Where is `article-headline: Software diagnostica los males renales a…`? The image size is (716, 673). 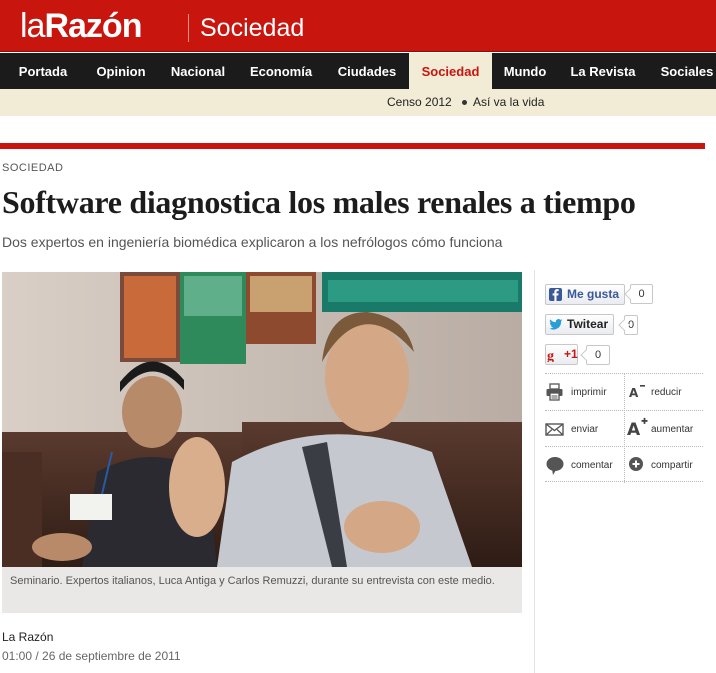 article-headline: Software diagnostica los males renales a… is located at coordinates (319, 202).